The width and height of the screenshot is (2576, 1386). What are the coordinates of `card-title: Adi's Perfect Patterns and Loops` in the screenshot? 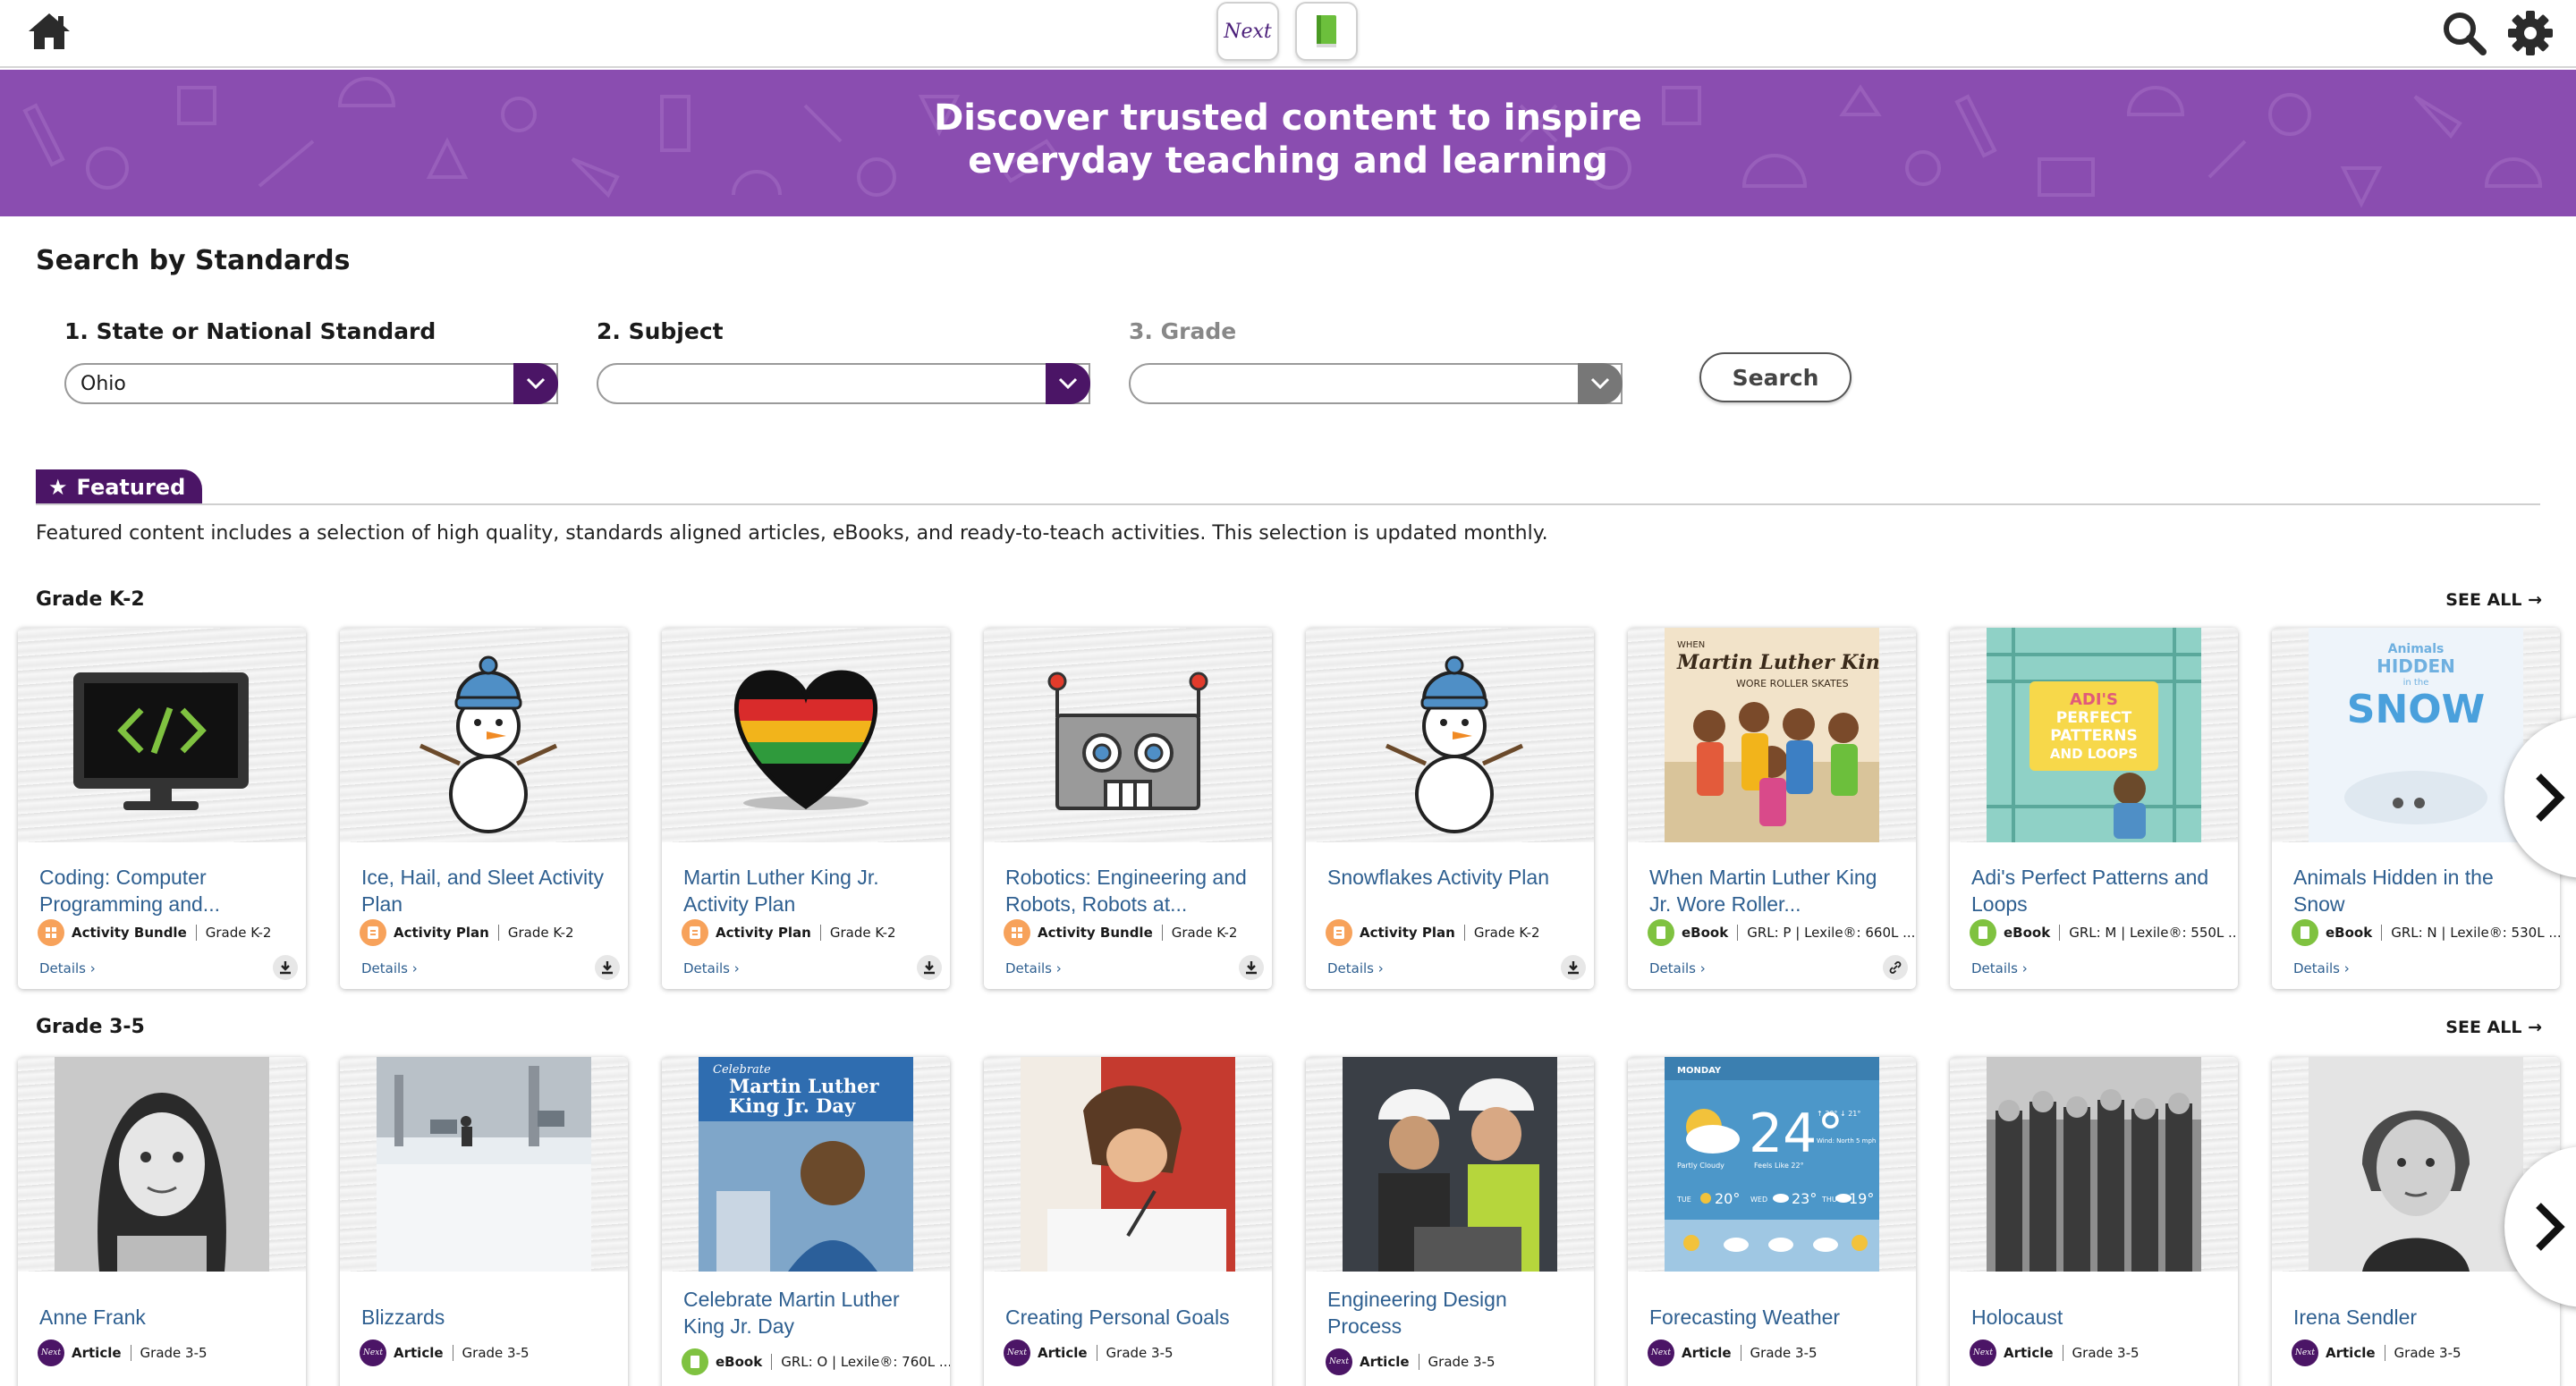 It's located at (2096, 890).